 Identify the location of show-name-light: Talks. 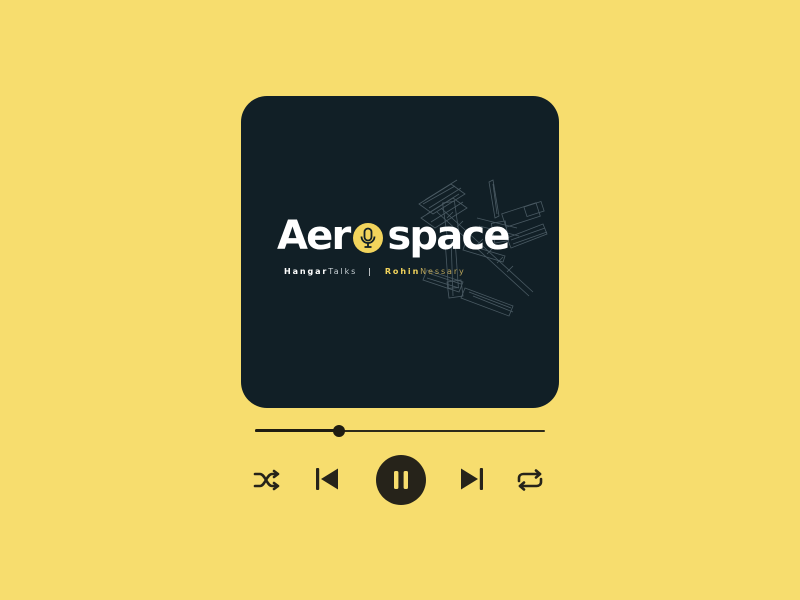
(343, 271).